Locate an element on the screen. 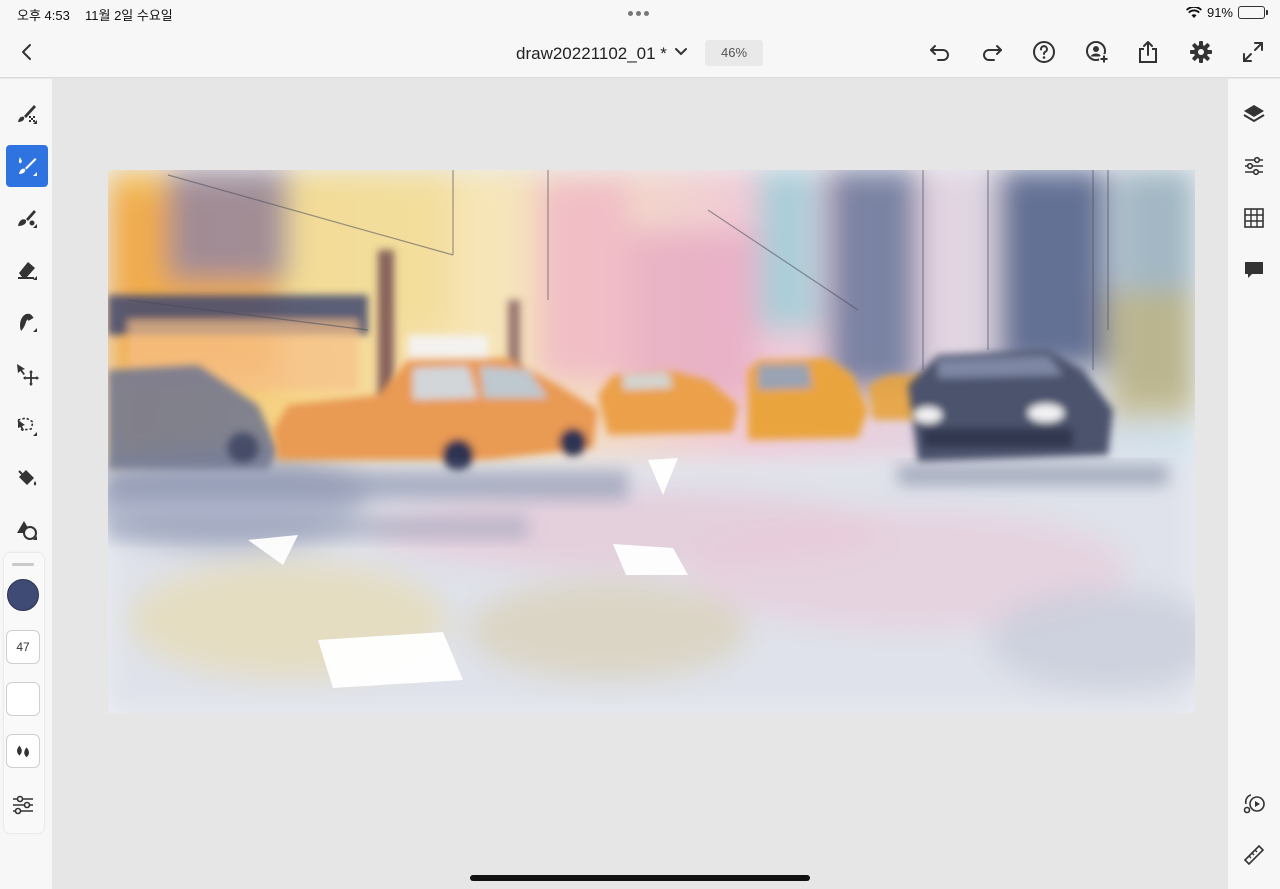 This screenshot has width=1280, height=889. pixel-brush-icon is located at coordinates (27, 114).